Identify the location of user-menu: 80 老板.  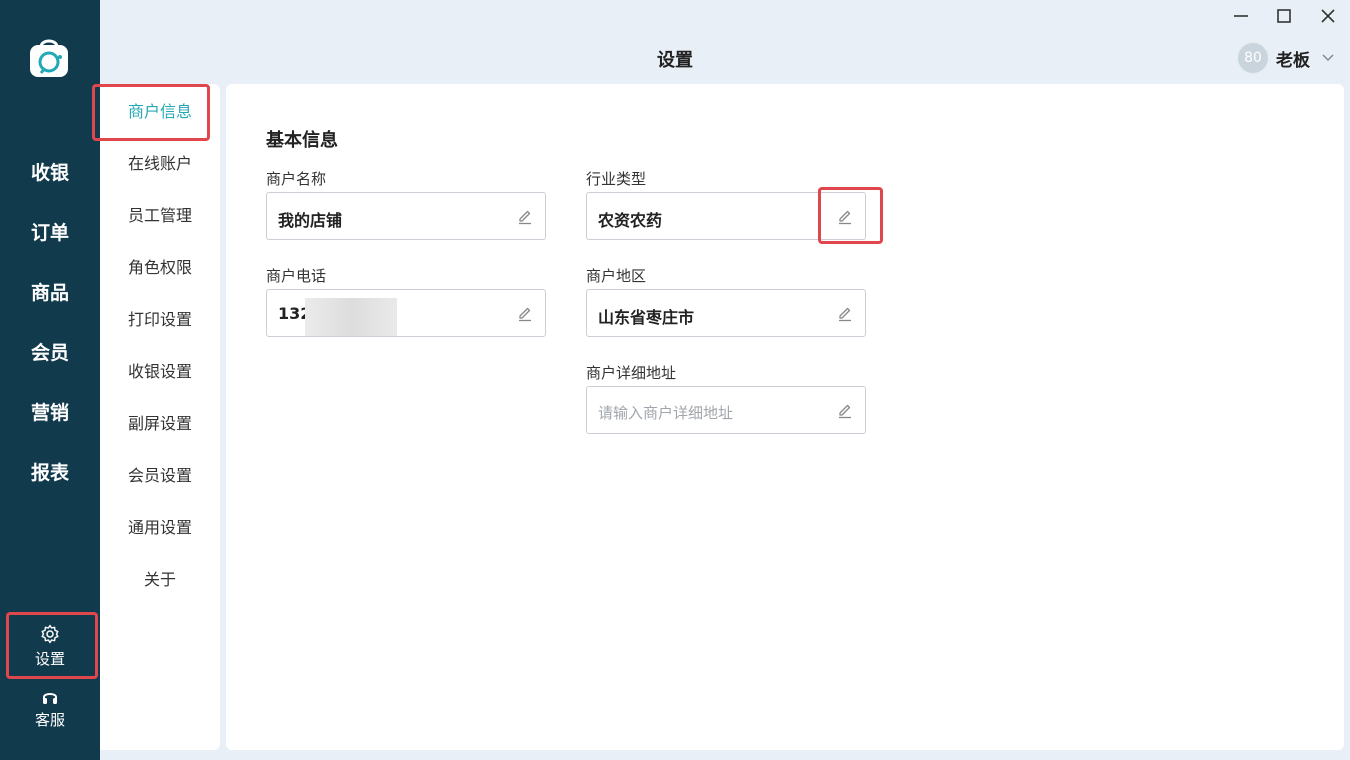
(1285, 58).